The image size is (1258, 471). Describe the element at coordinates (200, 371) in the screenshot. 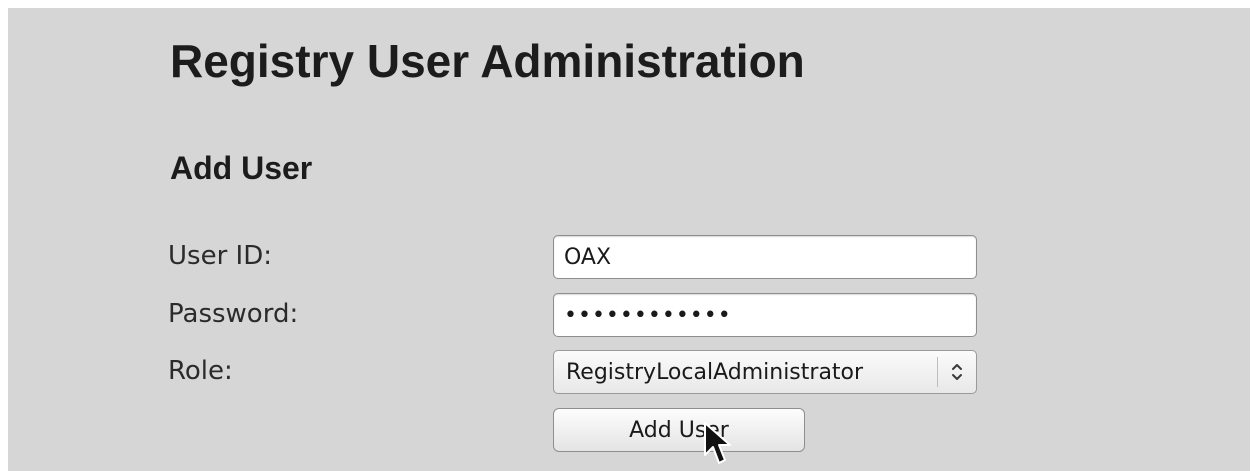

I see `role-label: Role:` at that location.